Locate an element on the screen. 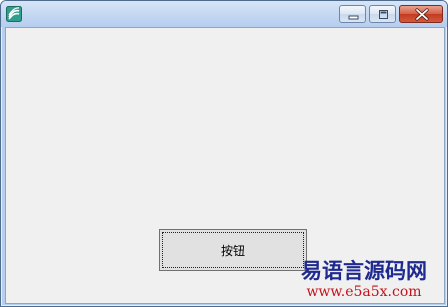  close-icon is located at coordinates (422, 14).